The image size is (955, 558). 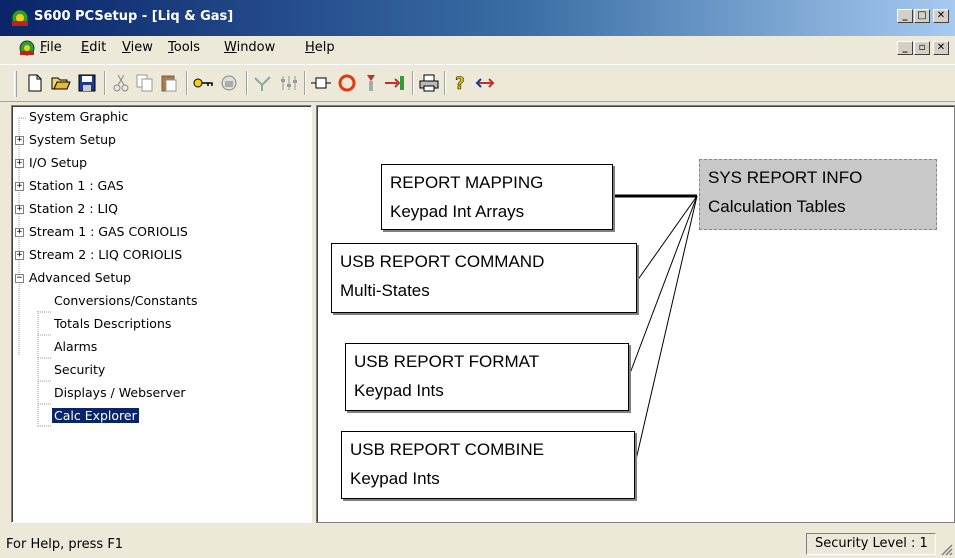 I want to click on minimize-button: _, so click(x=905, y=16).